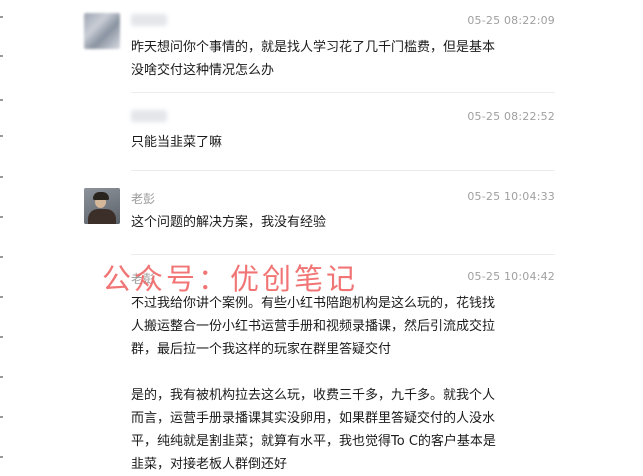 The height and width of the screenshot is (476, 643). I want to click on message-text: 只能当韭菜了嘛, so click(177, 142).